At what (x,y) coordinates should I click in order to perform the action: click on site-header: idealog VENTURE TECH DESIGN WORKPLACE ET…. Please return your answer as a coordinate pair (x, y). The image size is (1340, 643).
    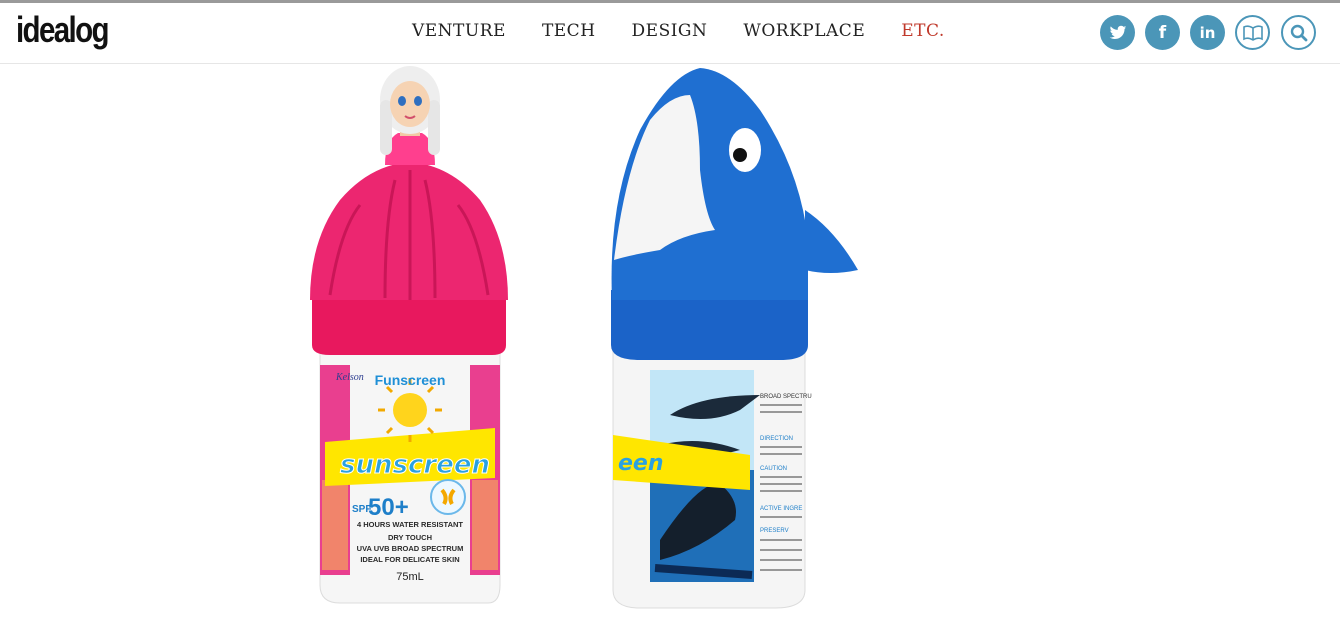
    Looking at the image, I should click on (670, 33).